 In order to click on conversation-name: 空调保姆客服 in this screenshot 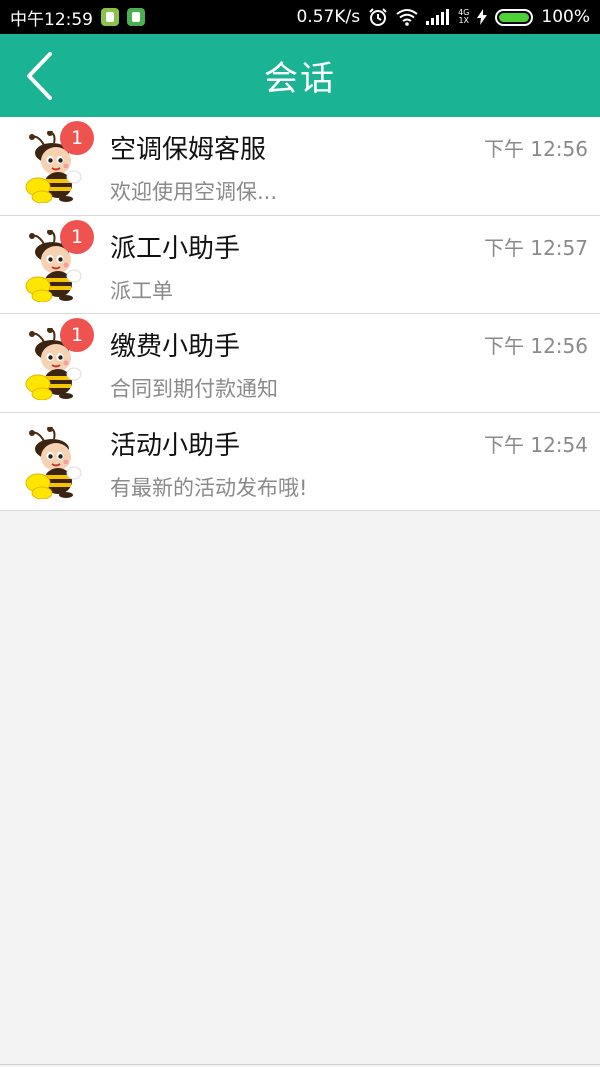, I will do `click(188, 150)`.